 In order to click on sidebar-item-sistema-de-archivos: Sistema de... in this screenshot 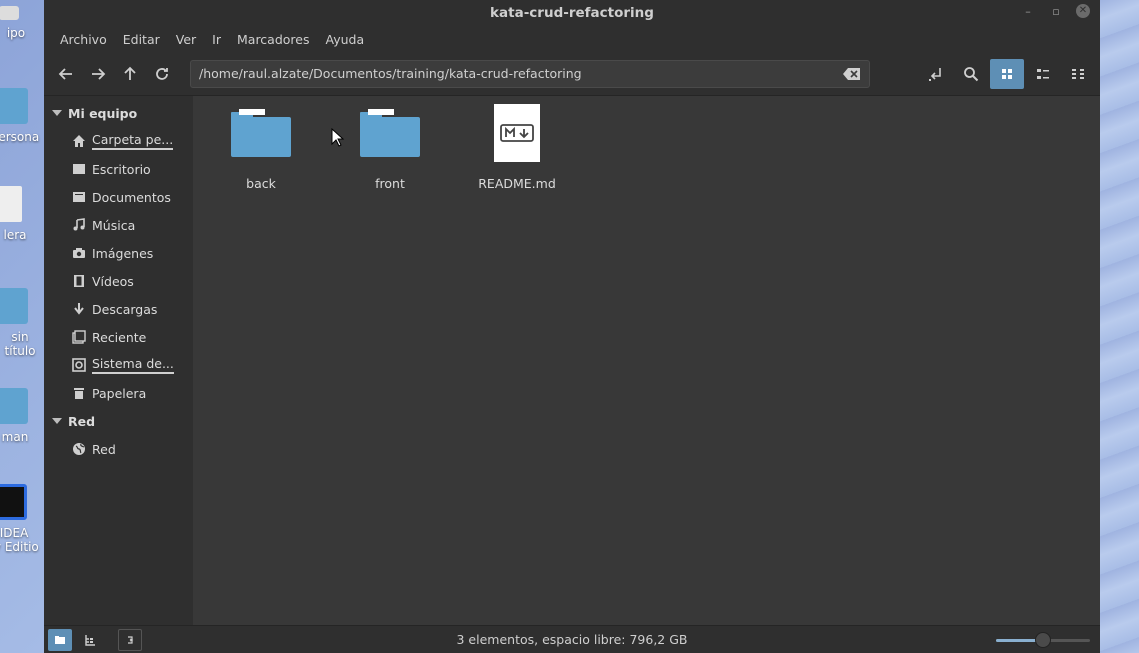, I will do `click(118, 365)`.